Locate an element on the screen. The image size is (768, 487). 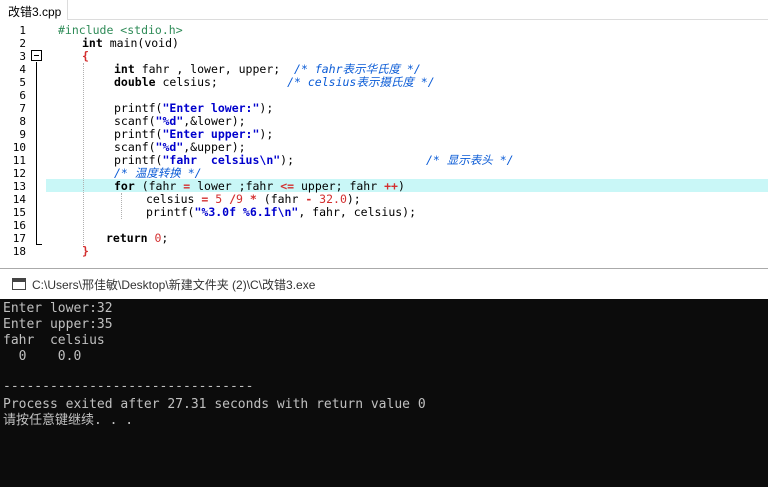
code-line-2: int main(void) is located at coordinates (130, 43).